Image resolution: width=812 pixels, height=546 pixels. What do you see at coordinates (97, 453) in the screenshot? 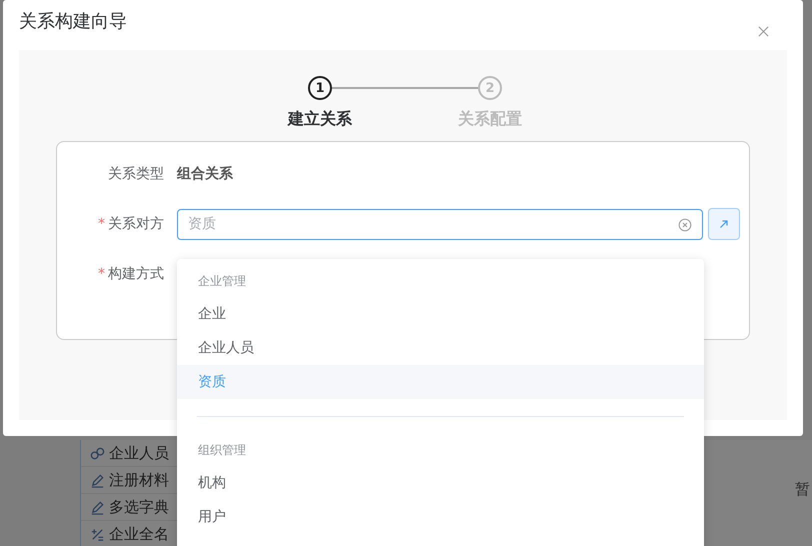
I see `link-icon` at bounding box center [97, 453].